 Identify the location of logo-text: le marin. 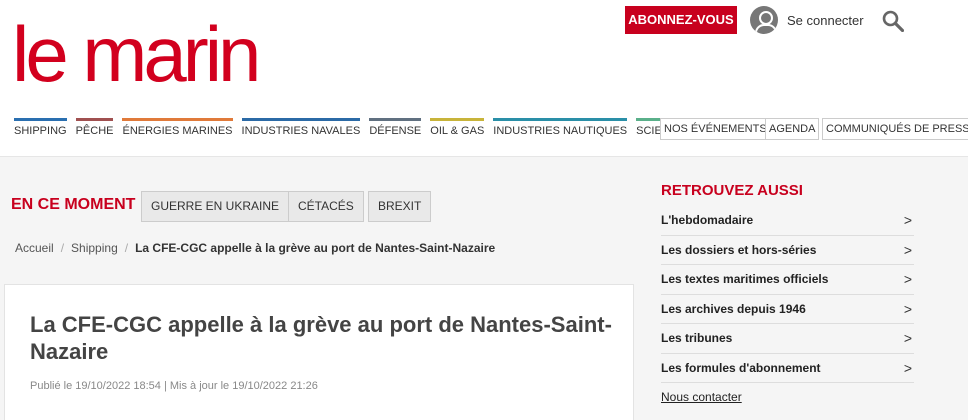
(136, 54).